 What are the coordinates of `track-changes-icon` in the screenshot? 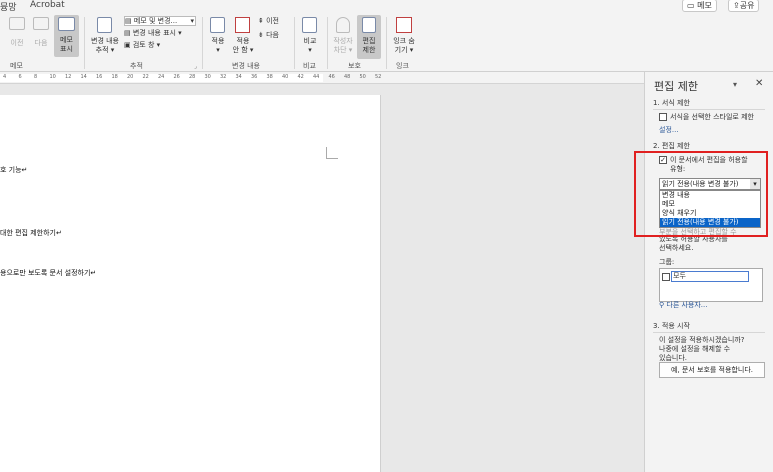 It's located at (104, 25).